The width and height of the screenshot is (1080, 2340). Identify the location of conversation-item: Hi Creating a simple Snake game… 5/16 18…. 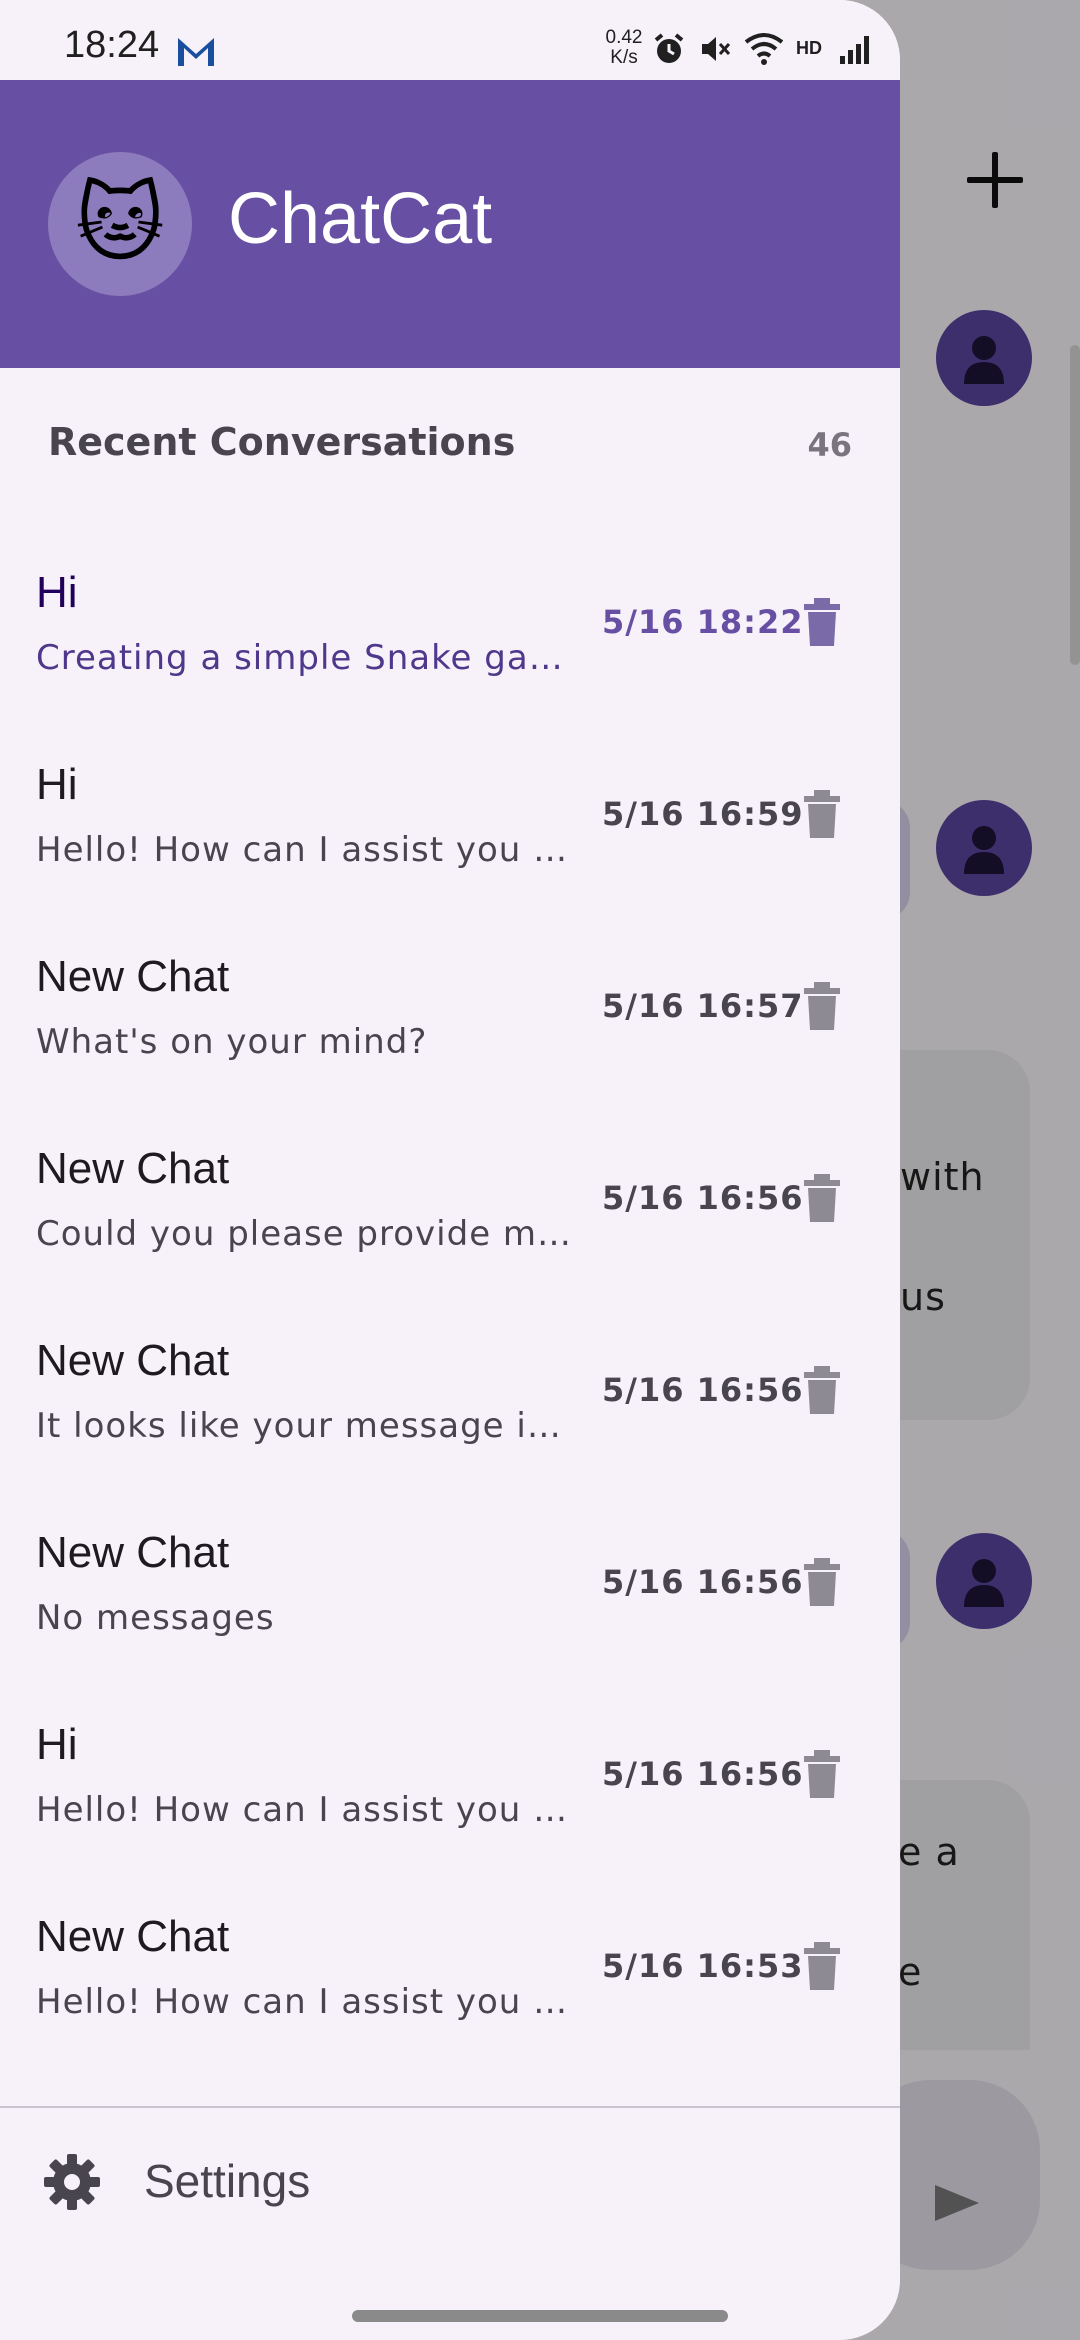
(450, 624).